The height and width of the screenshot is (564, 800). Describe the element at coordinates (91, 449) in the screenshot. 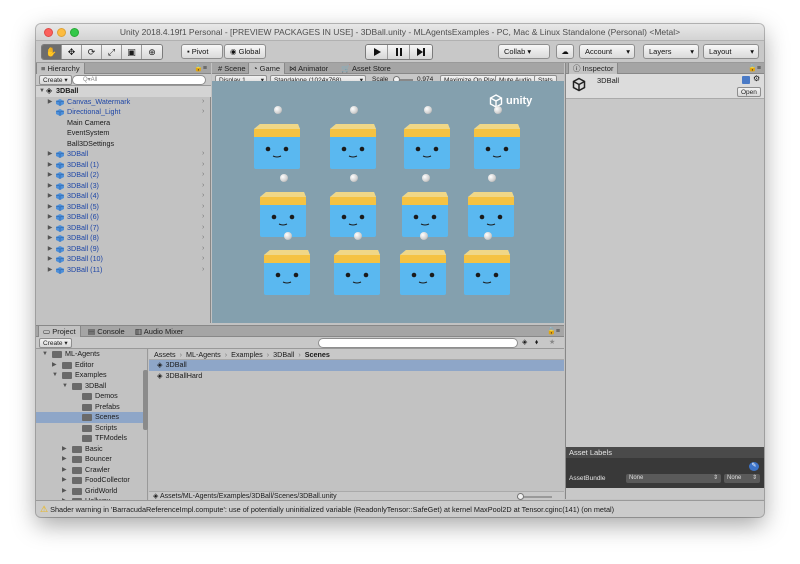

I see `project-folder: ▶ Basic` at that location.